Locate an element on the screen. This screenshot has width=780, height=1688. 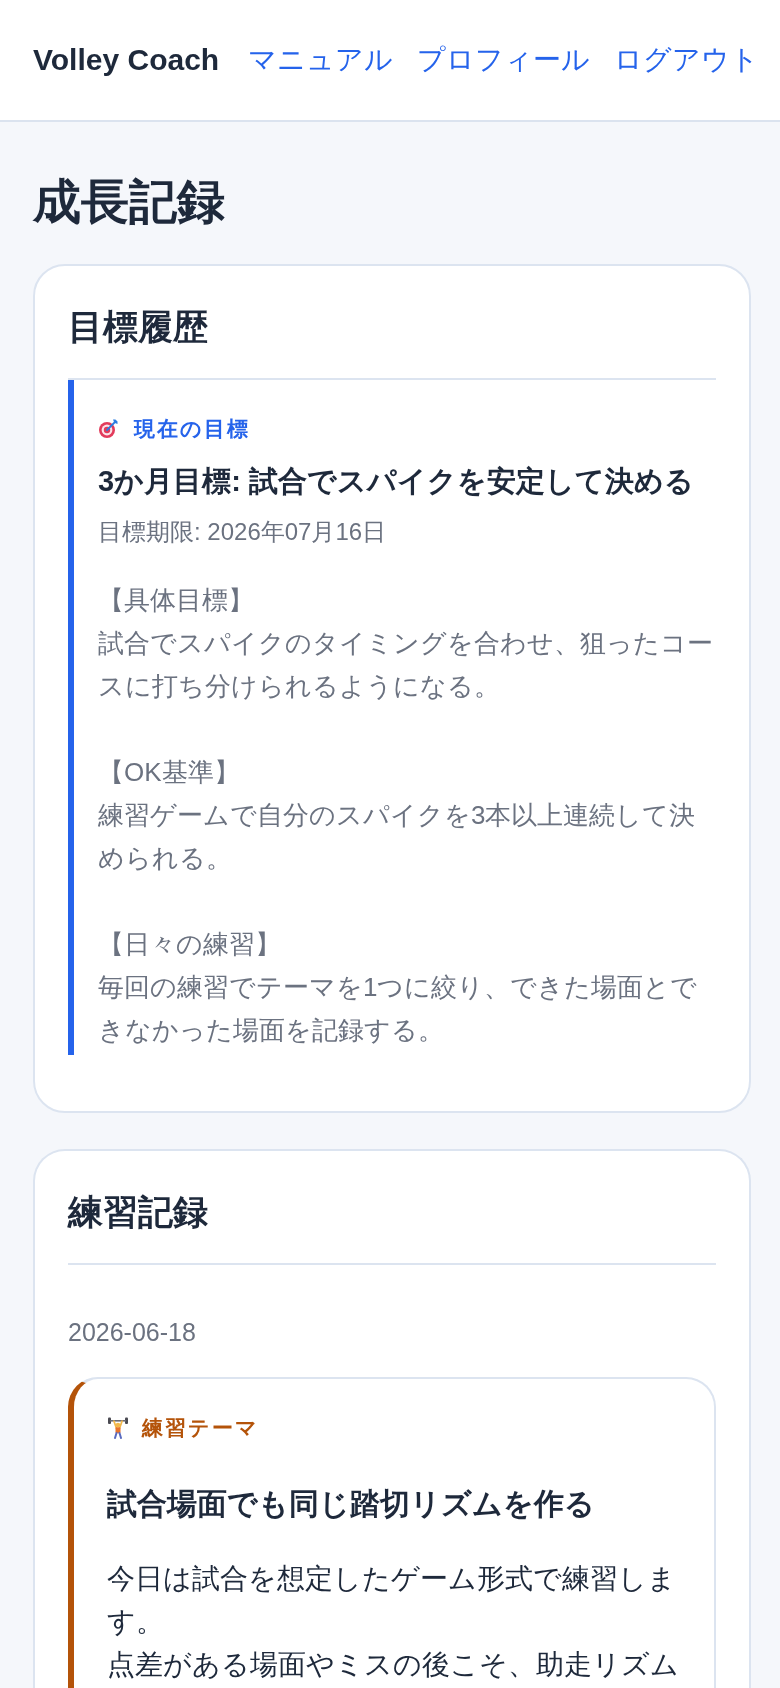
practice-theme-title: 試合場面でも同じ踏切リズムを作る is located at coordinates (351, 1504).